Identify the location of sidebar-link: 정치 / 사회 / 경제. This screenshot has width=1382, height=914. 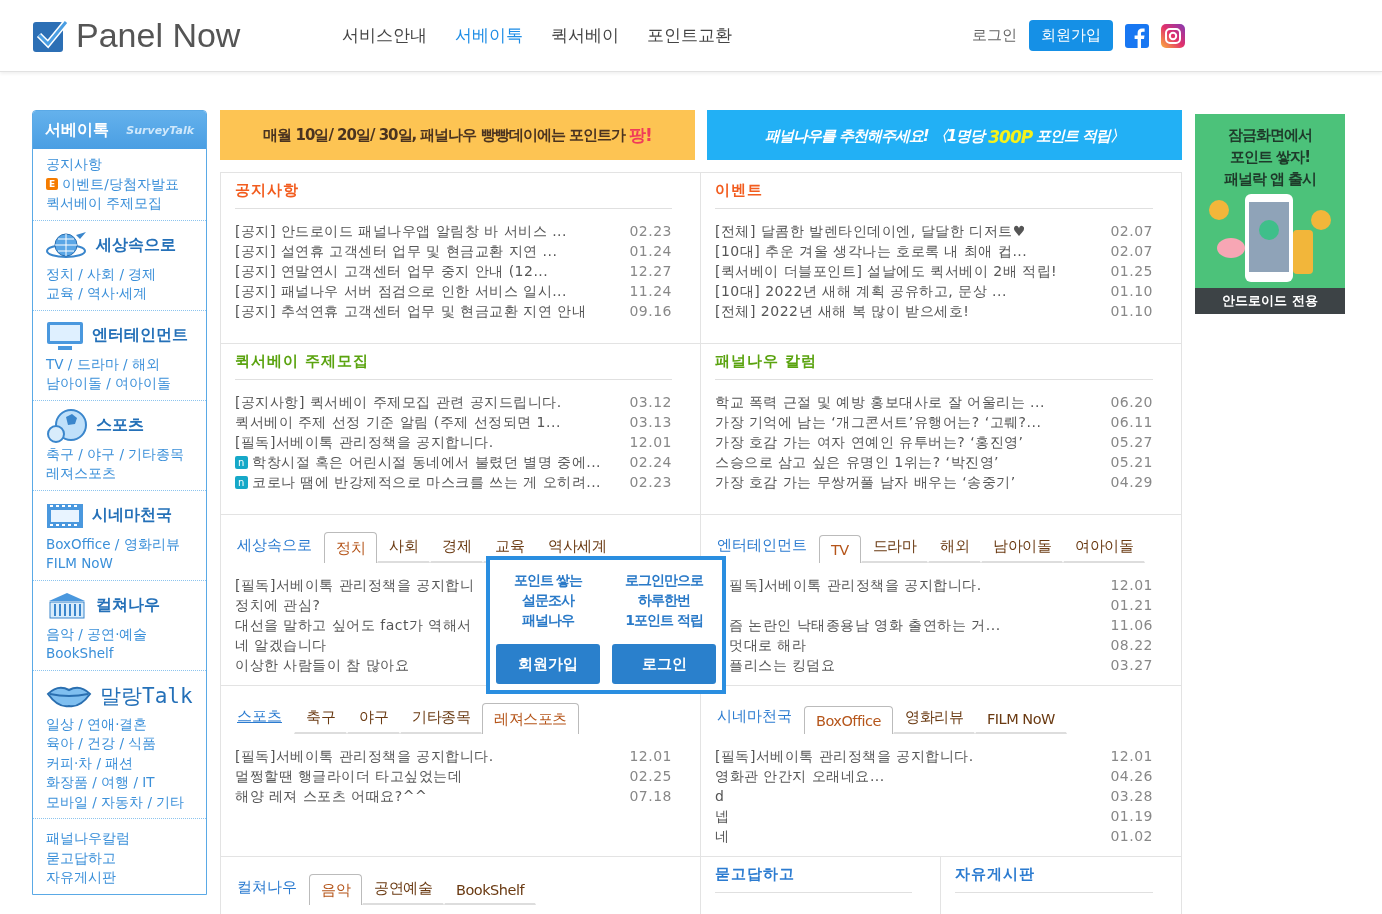
(120, 274).